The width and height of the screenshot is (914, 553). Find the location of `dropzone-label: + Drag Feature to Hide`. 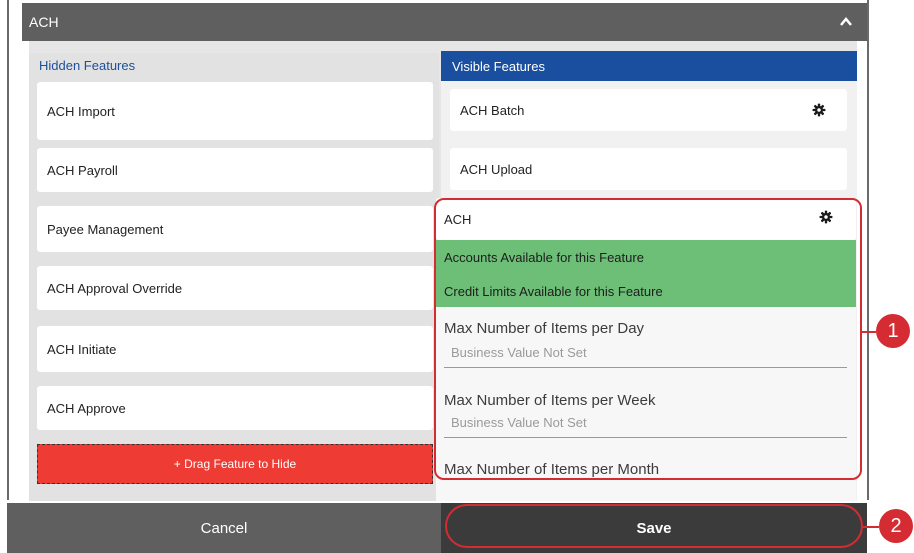

dropzone-label: + Drag Feature to Hide is located at coordinates (235, 464).